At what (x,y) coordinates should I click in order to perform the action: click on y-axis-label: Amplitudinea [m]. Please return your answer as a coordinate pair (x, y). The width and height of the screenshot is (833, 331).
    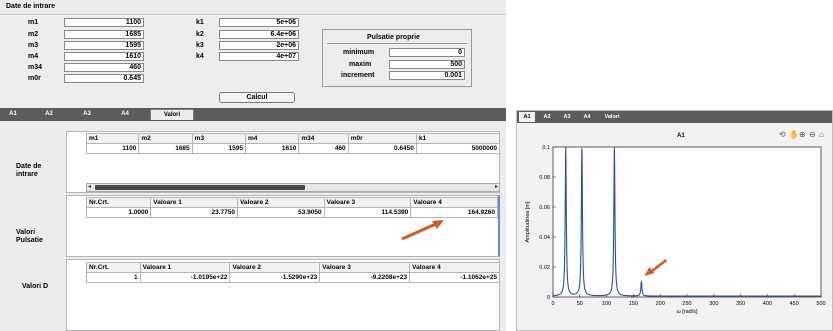
    Looking at the image, I should click on (528, 221).